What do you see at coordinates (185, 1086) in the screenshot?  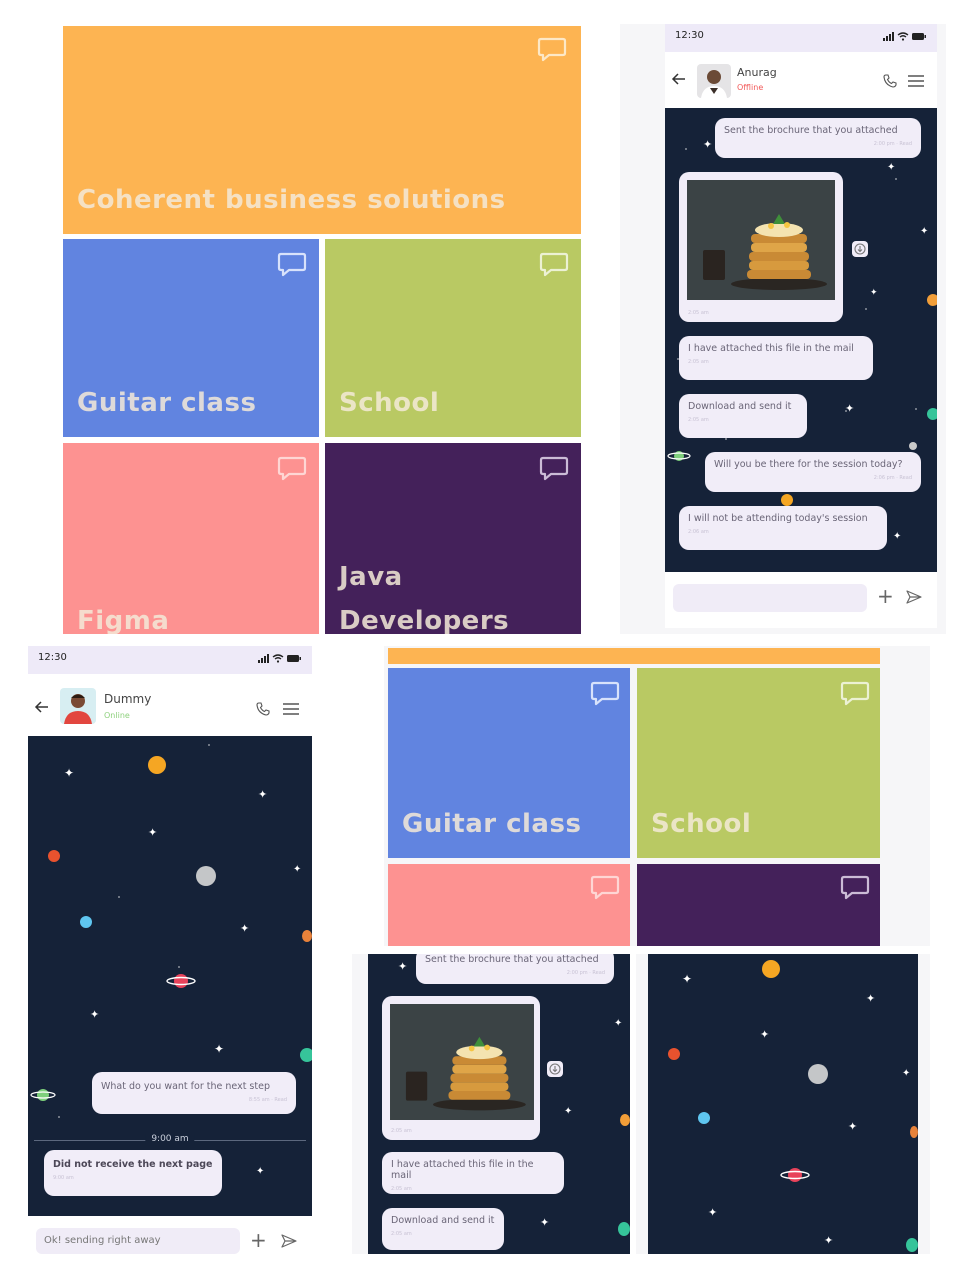 I see `message-text: What do you want for the next step` at bounding box center [185, 1086].